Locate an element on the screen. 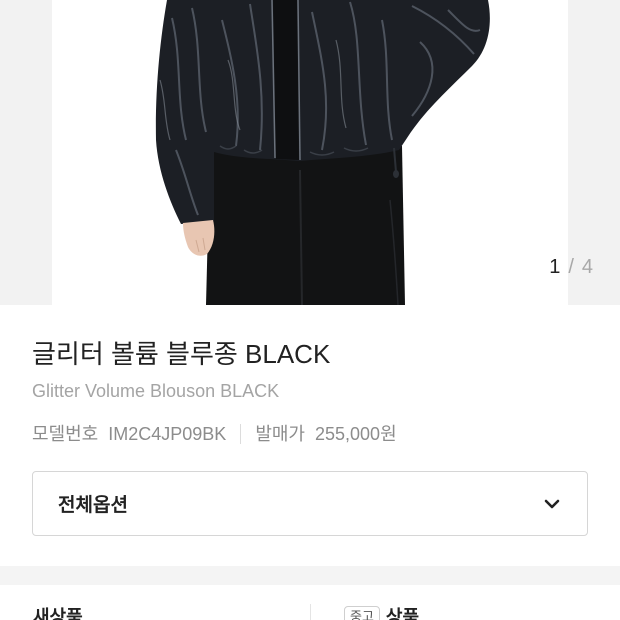 This screenshot has width=620, height=620. condition-tabs: 새상품 중고 상품 is located at coordinates (310, 602).